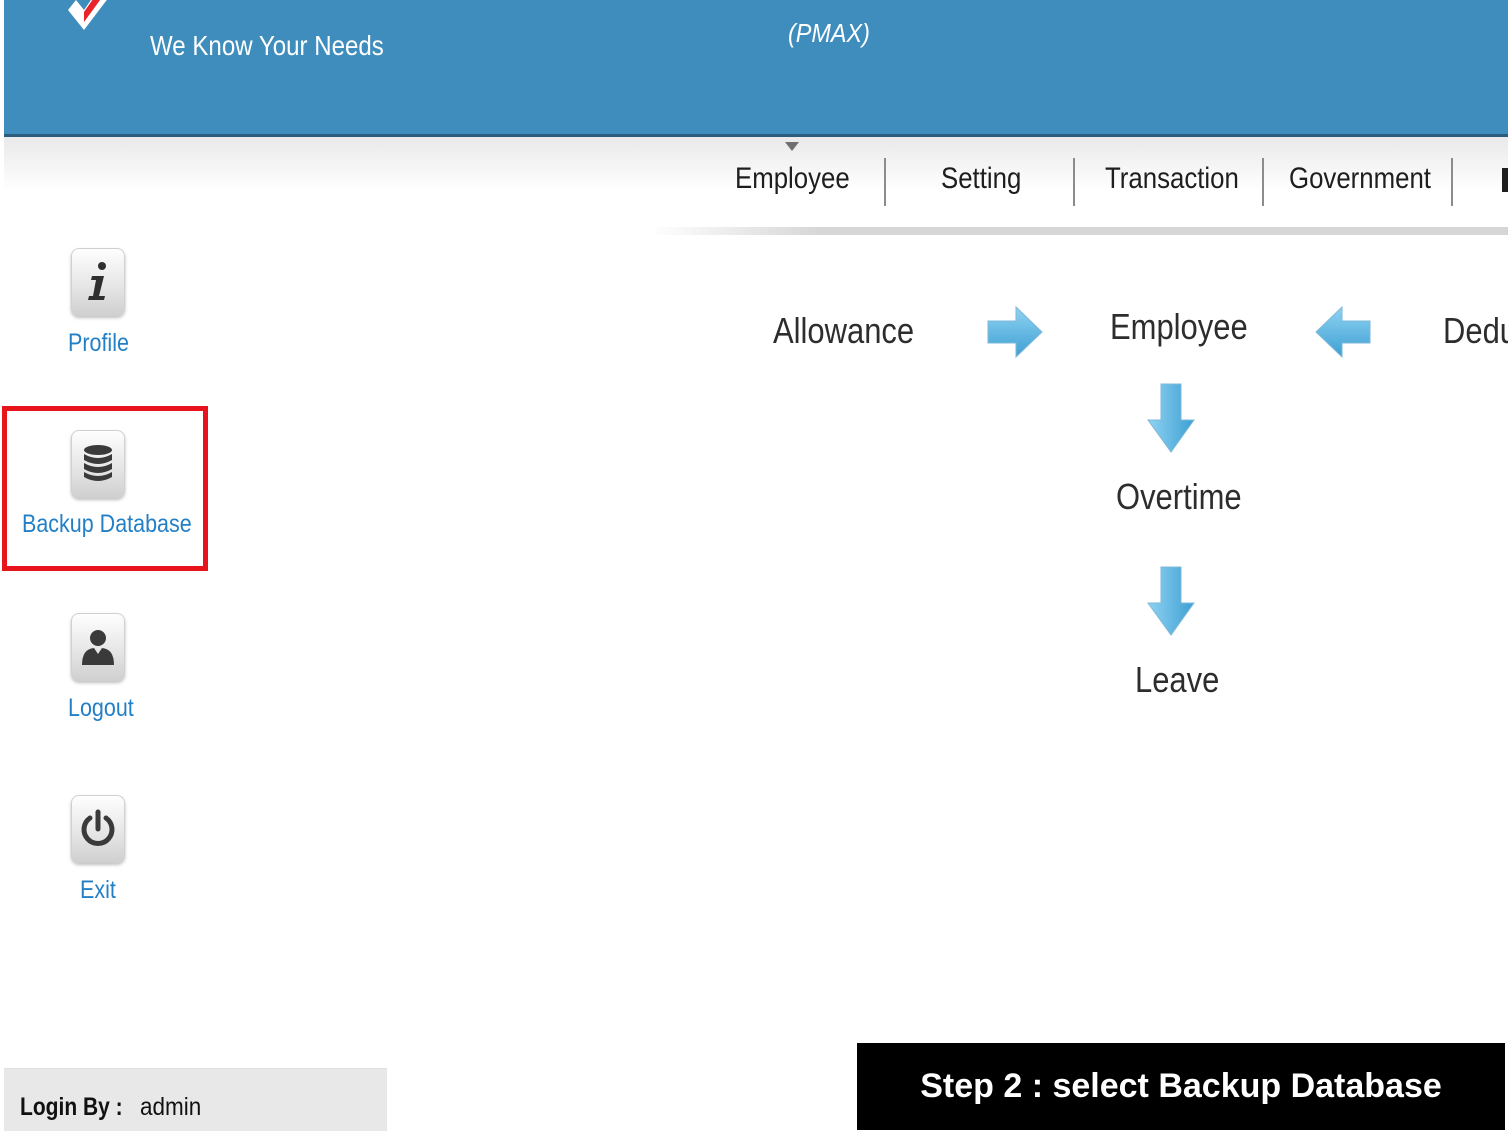 This screenshot has width=1508, height=1131. I want to click on sidebar-item-label: Profile, so click(98, 343).